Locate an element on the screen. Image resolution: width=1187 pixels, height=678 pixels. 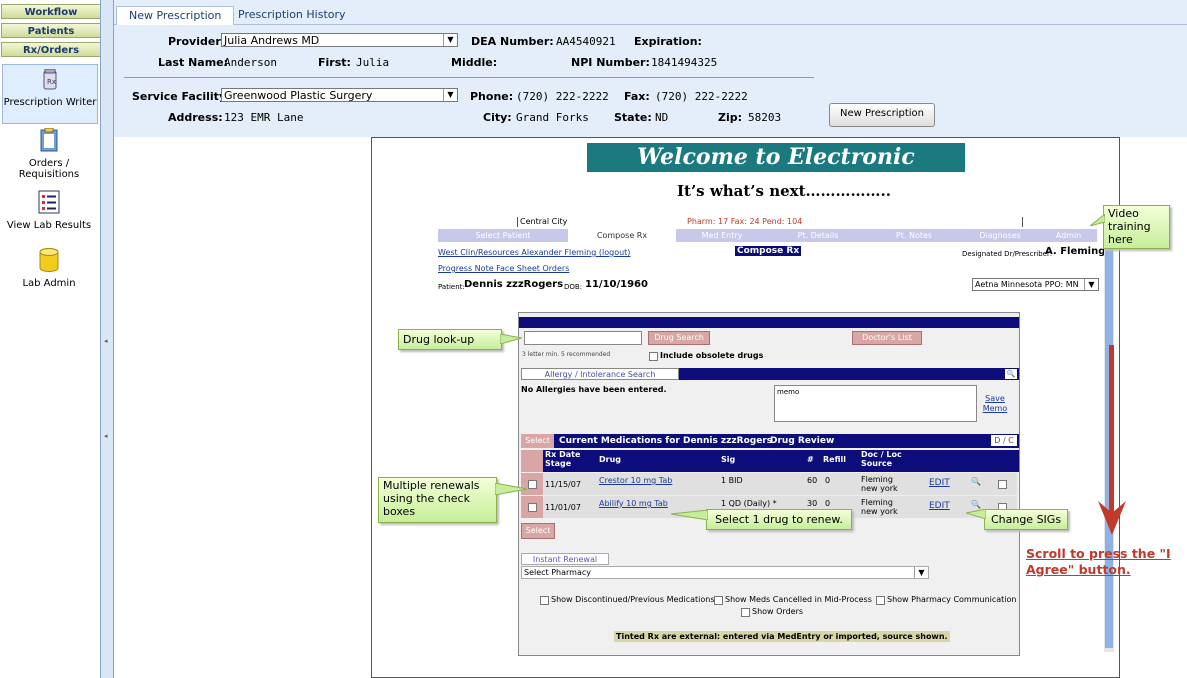
tab-new-prescription: New Prescription is located at coordinates (175, 15).